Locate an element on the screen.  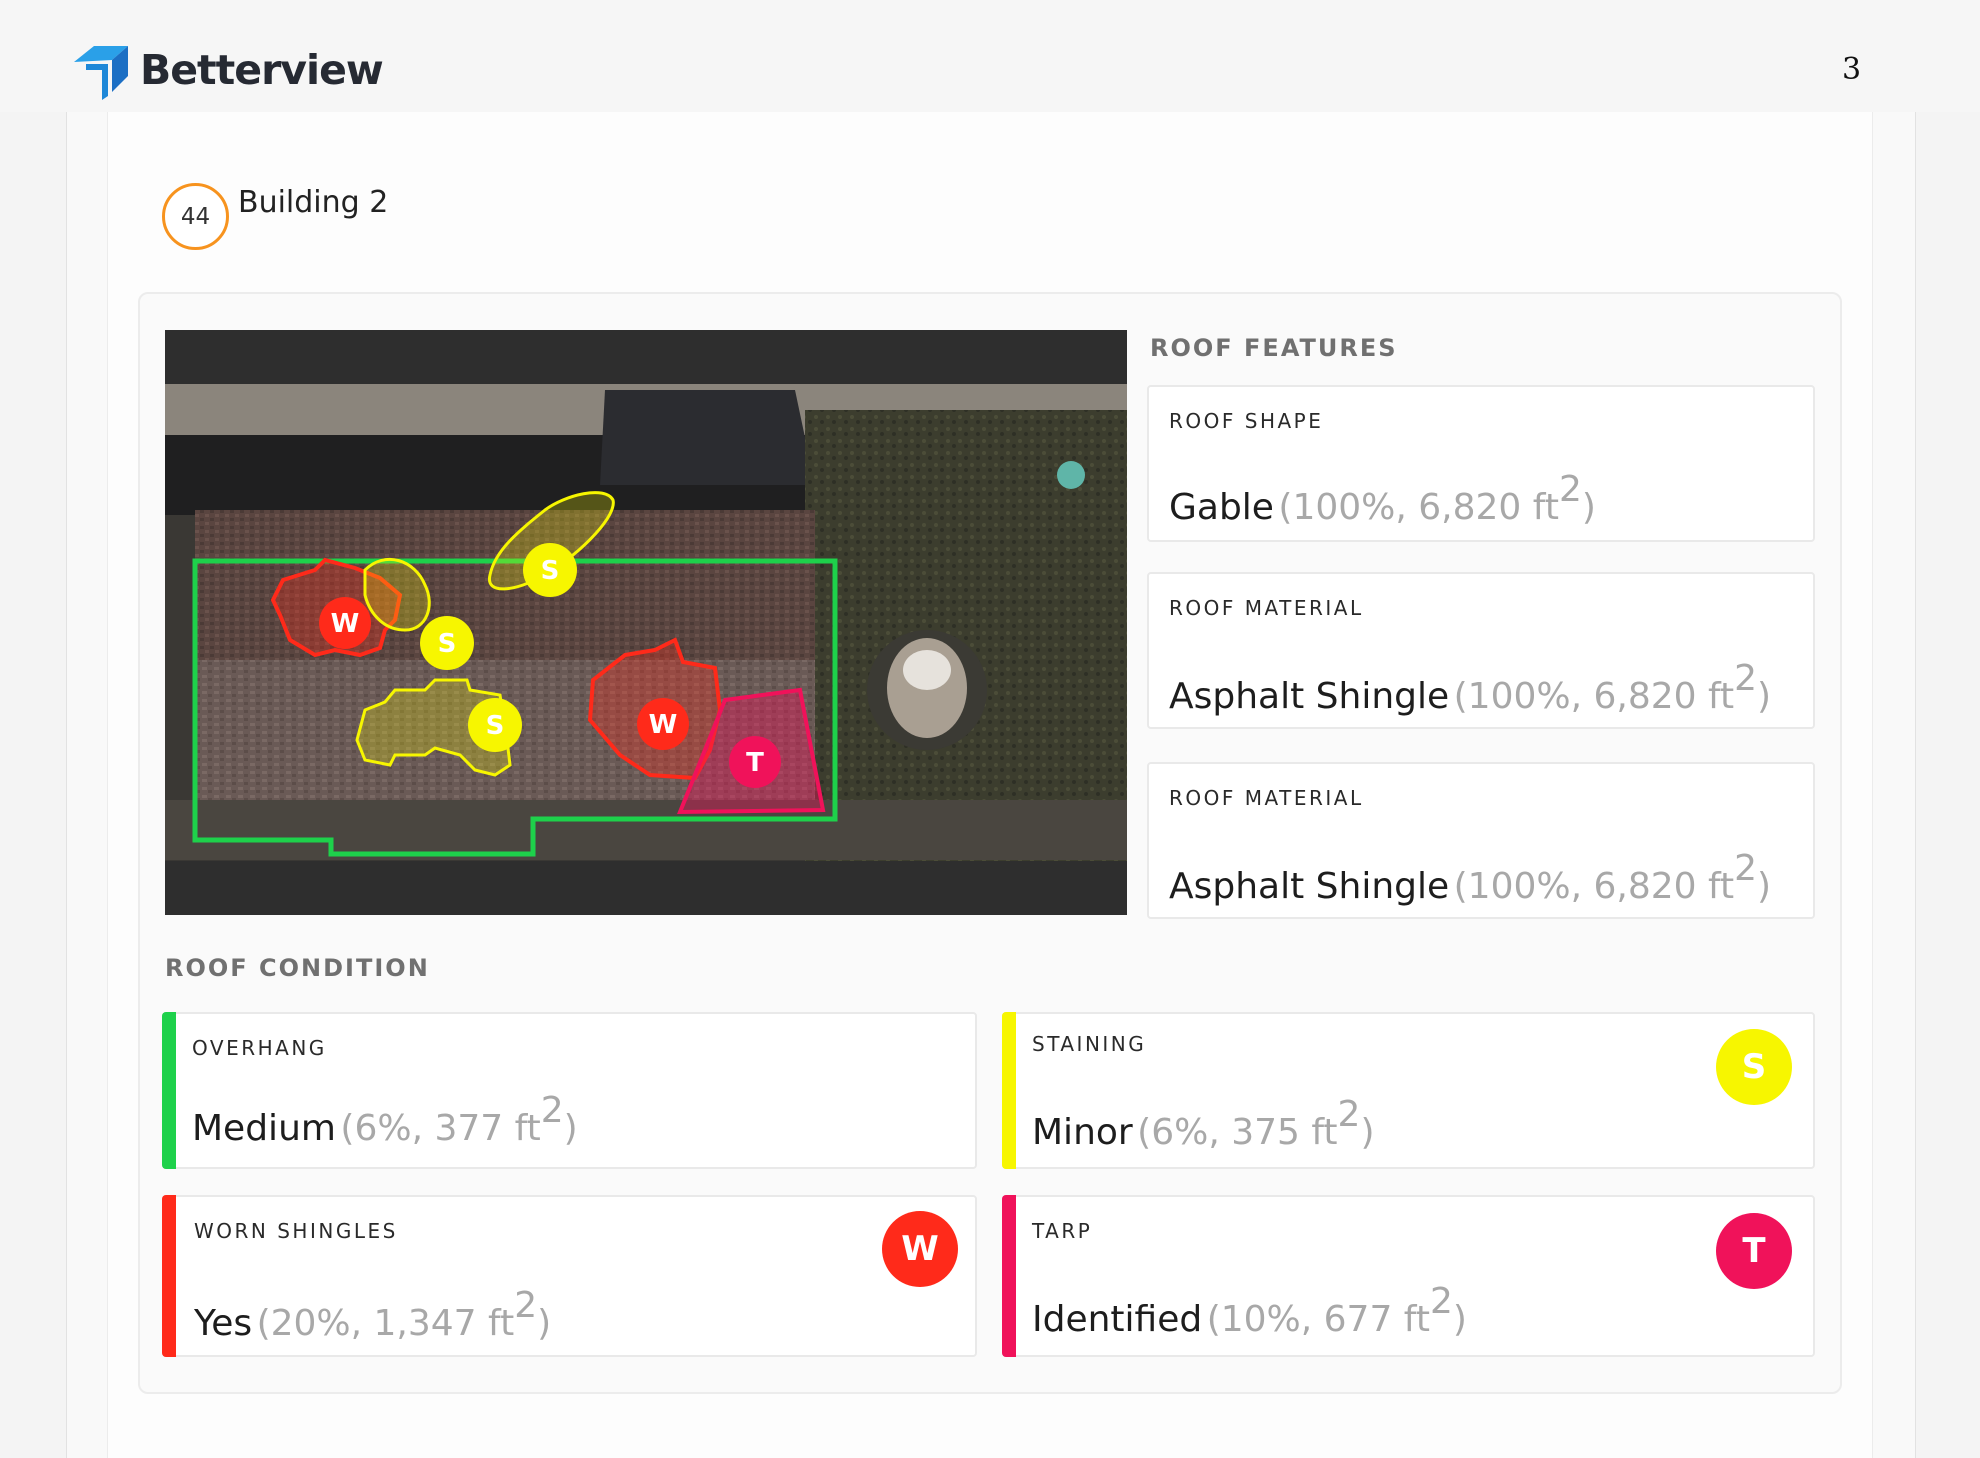
overhang-card: OVERHANG Medium (6%, 377 ft2) is located at coordinates (569, 1090).